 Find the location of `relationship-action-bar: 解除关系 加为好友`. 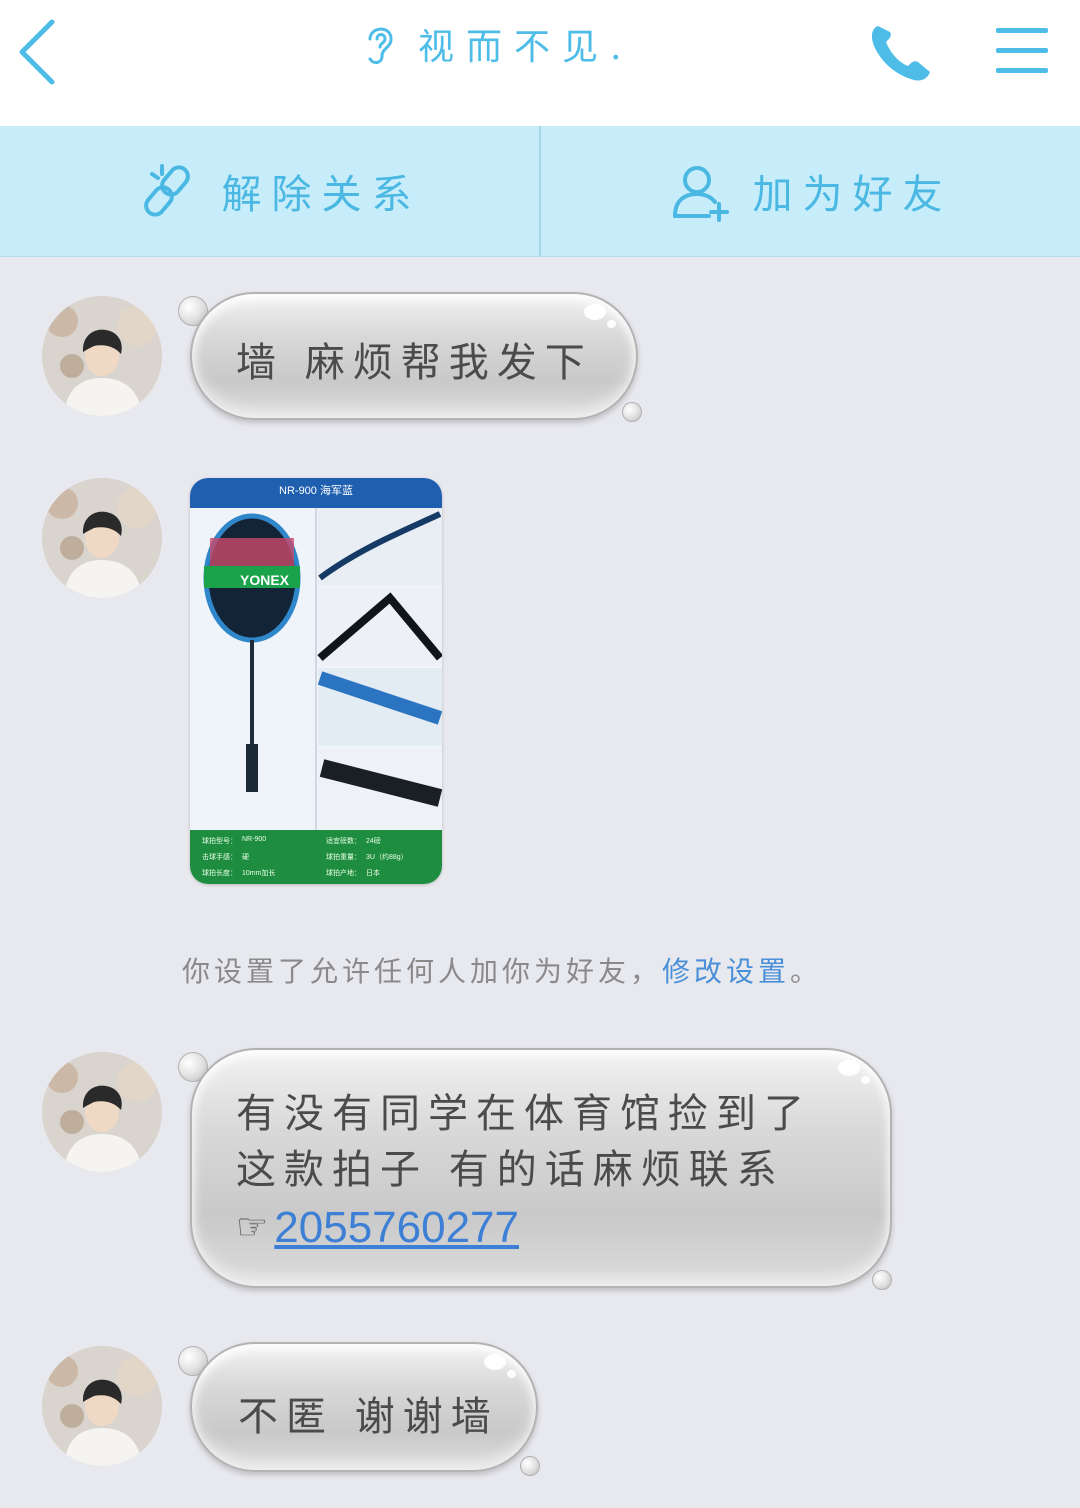

relationship-action-bar: 解除关系 加为好友 is located at coordinates (540, 191).